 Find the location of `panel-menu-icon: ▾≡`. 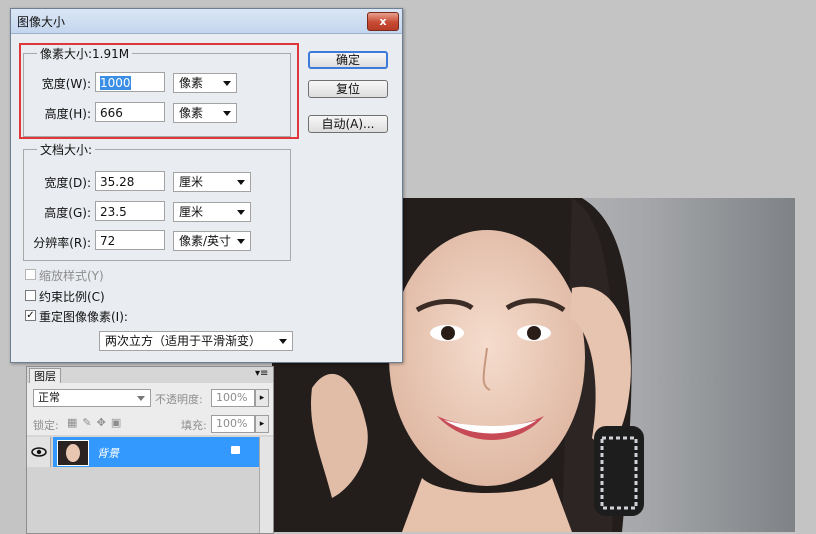

panel-menu-icon: ▾≡ is located at coordinates (261, 373).